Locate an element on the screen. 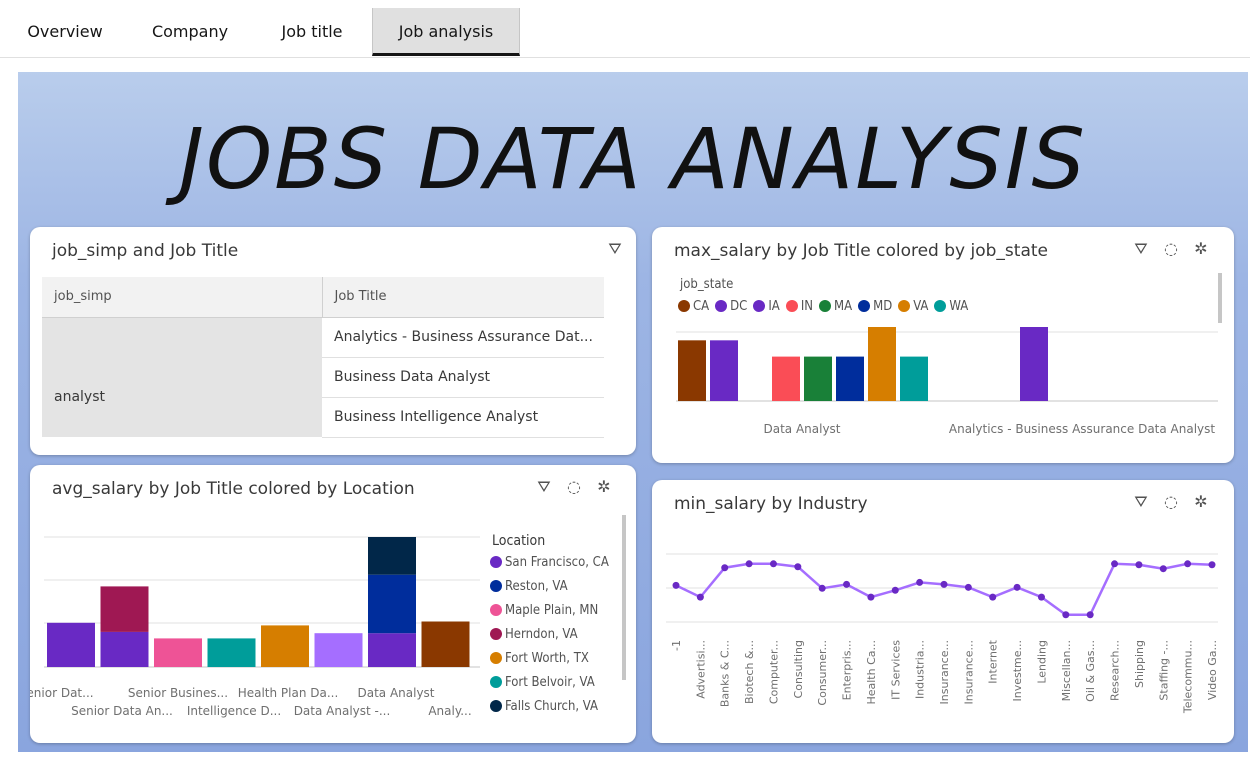  legend-item: Falls Church, VA is located at coordinates (549, 711).